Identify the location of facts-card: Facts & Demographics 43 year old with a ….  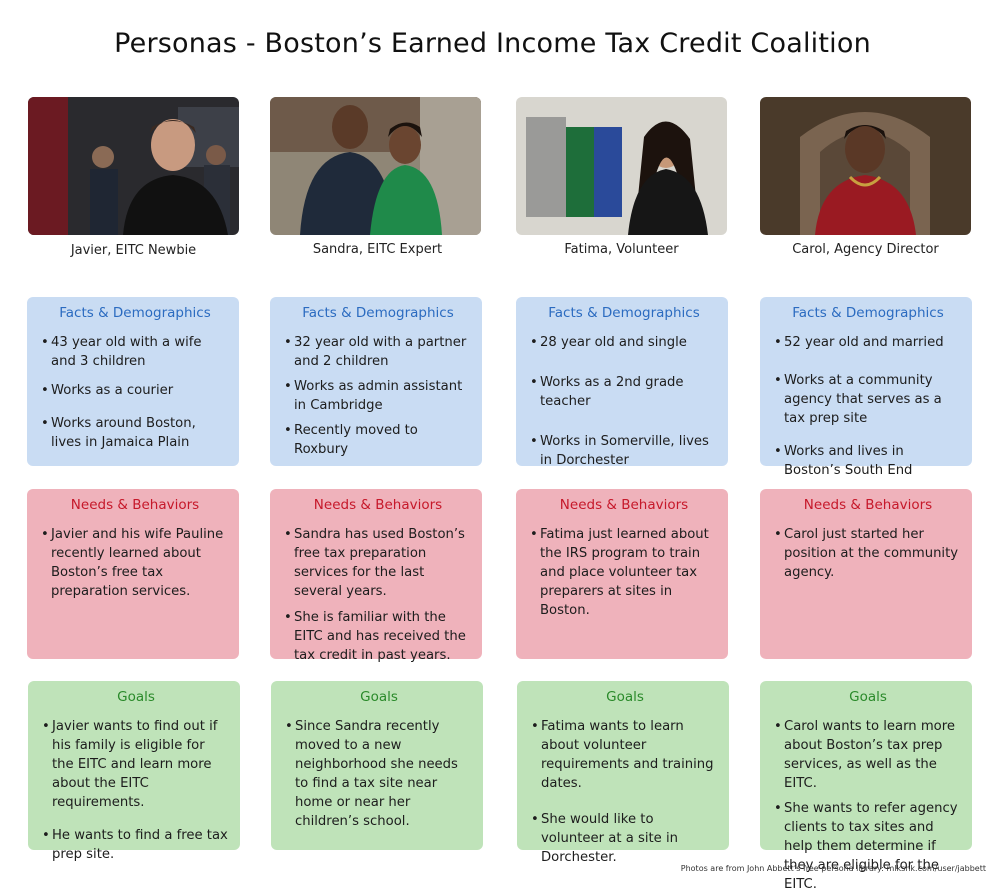
(133, 381).